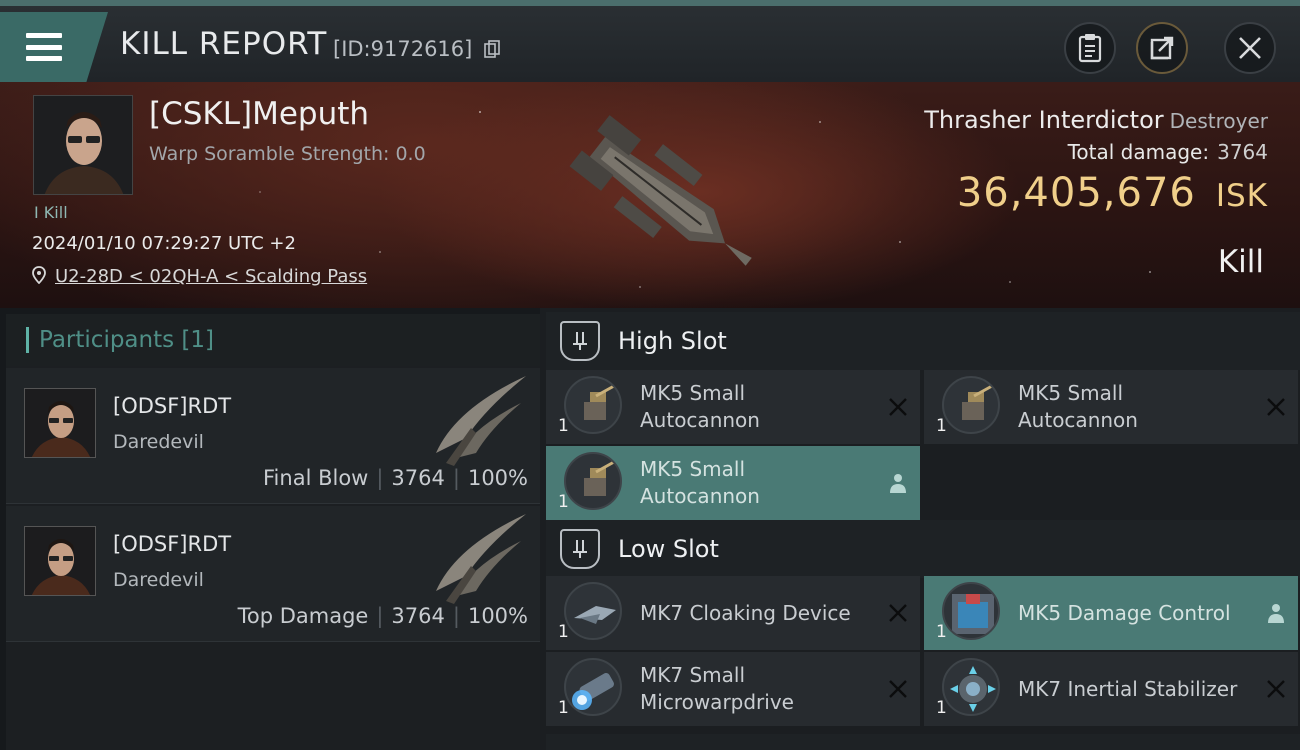 The height and width of the screenshot is (750, 1300). I want to click on cloaking-device-icon, so click(593, 611).